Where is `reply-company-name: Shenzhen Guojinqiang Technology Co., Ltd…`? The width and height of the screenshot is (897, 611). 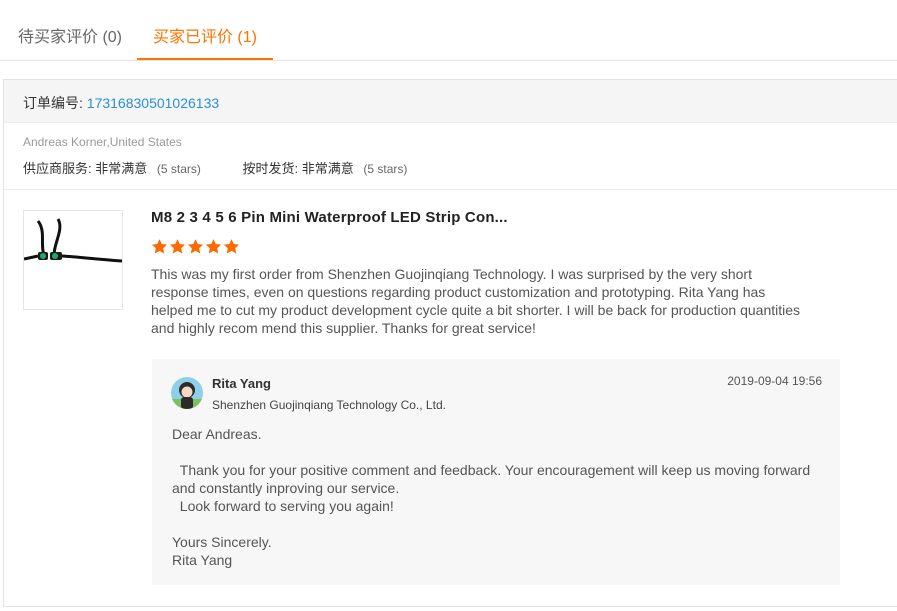
reply-company-name: Shenzhen Guojinqiang Technology Co., Ltd… is located at coordinates (329, 405).